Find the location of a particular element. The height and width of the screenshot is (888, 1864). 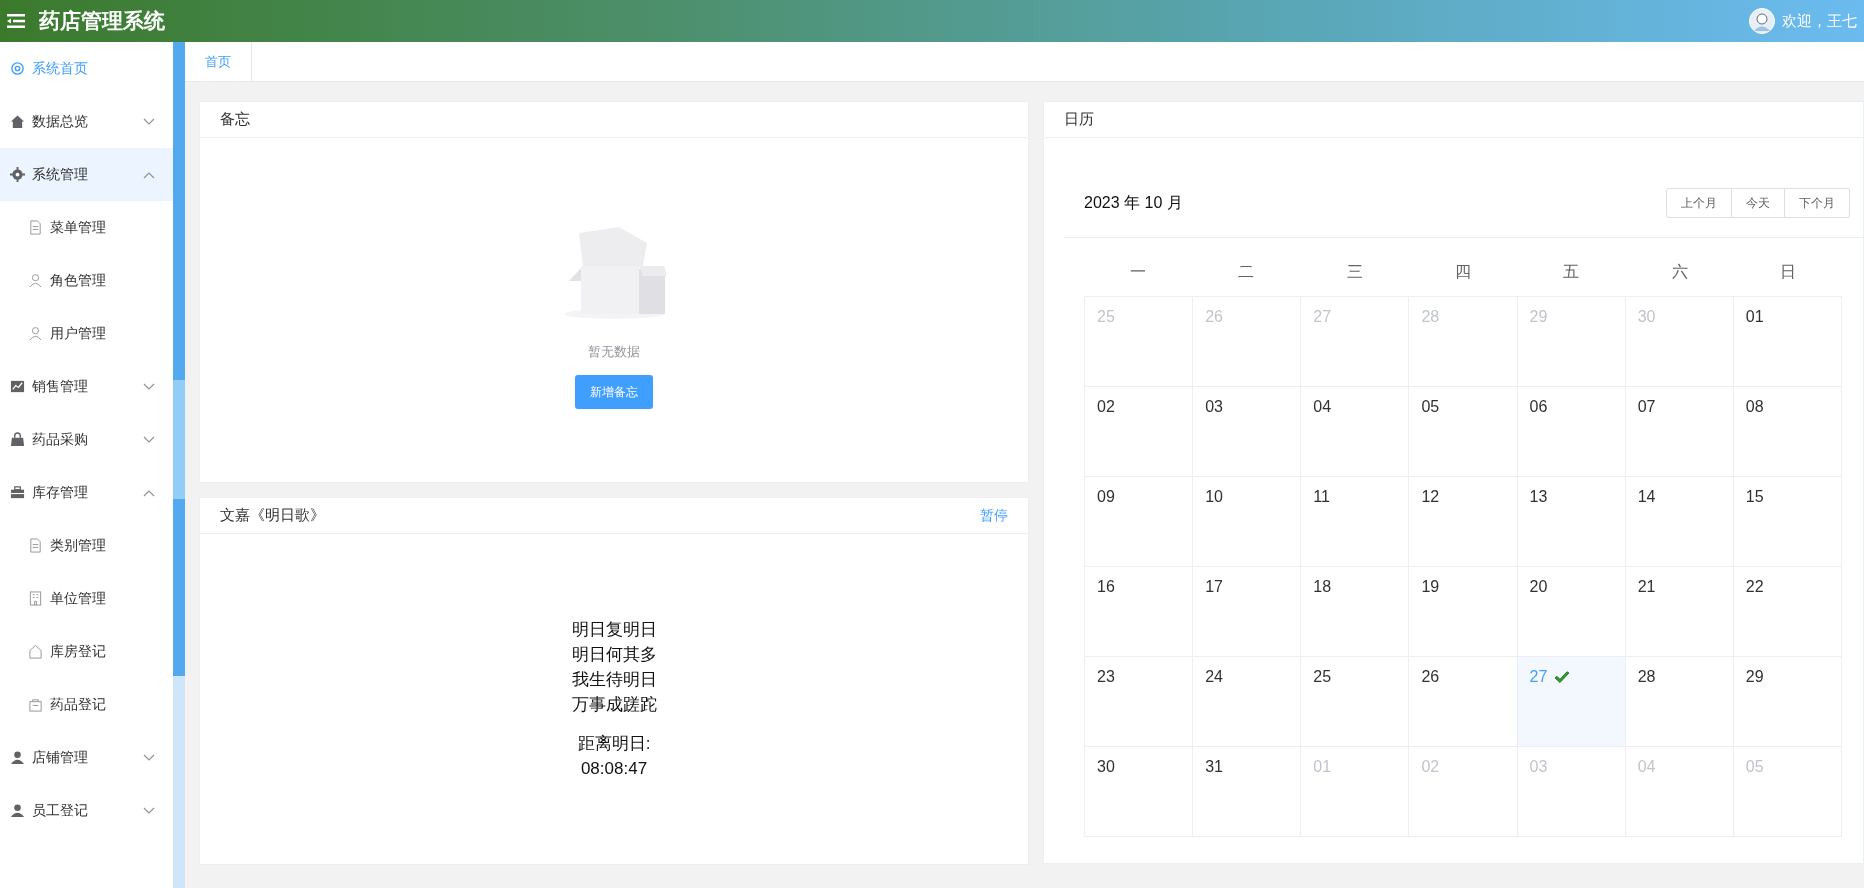

calendar-day: 10 is located at coordinates (1247, 522).